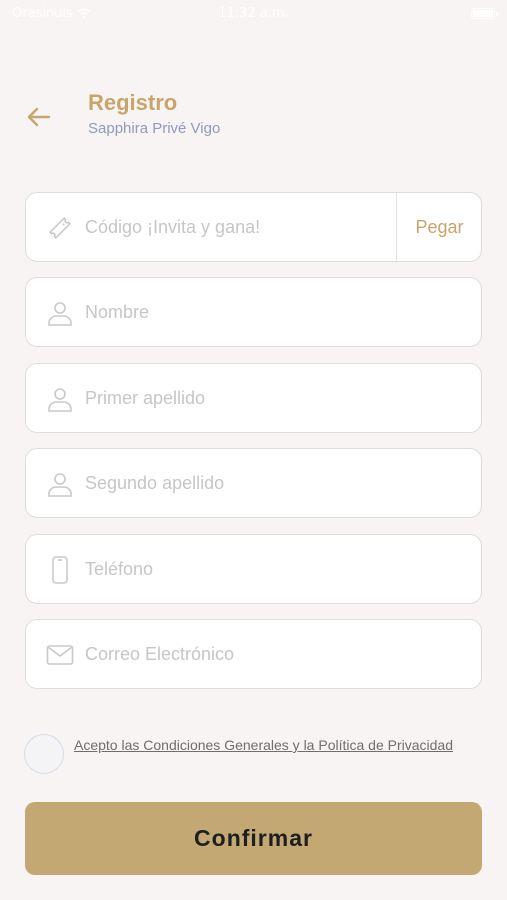 This screenshot has height=900, width=507. Describe the element at coordinates (233, 227) in the screenshot. I see `invite-code-input` at that location.